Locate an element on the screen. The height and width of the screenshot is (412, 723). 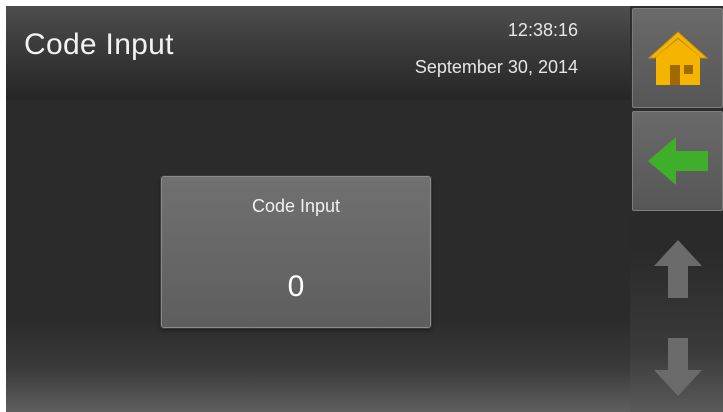
scroll-up-button is located at coordinates (677, 269).